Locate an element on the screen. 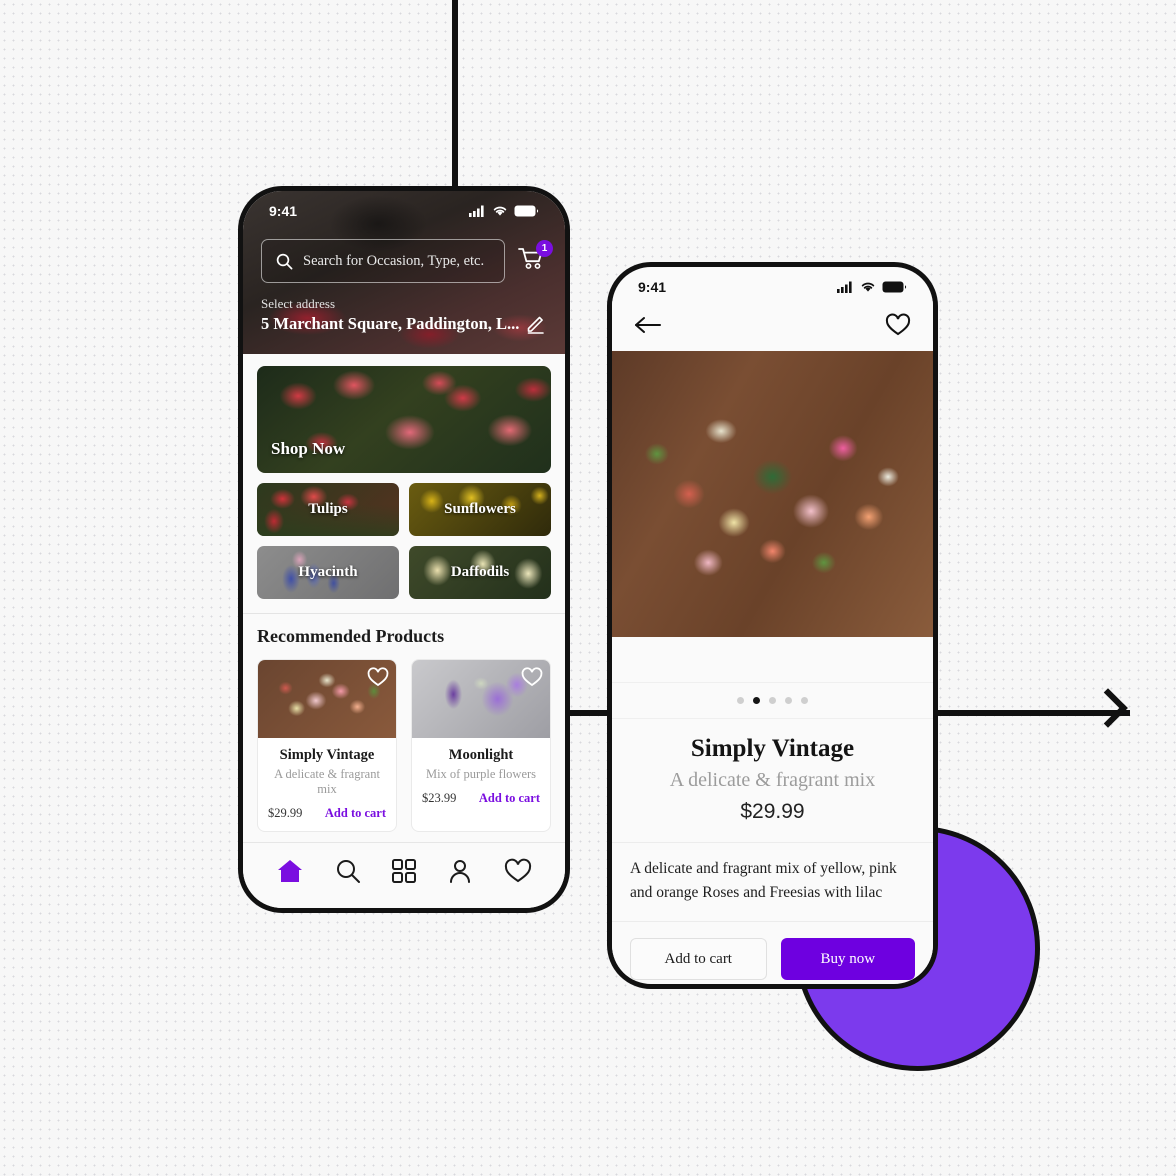 The image size is (1176, 1176). category-label: Daffodils is located at coordinates (480, 571).